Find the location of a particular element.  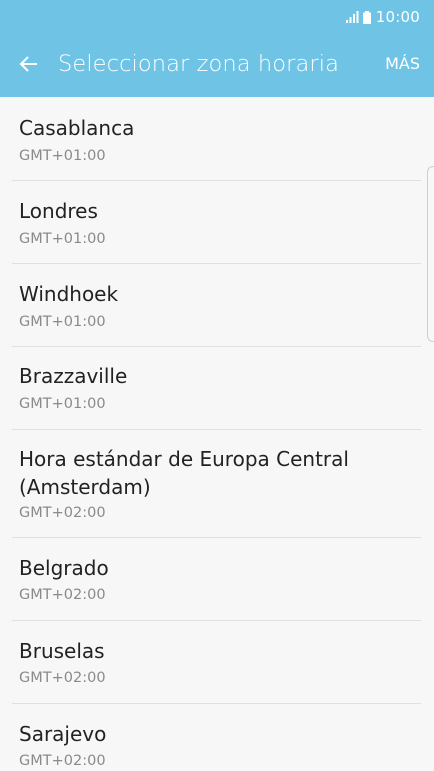

timezone-name: Bruselas is located at coordinates (62, 651).